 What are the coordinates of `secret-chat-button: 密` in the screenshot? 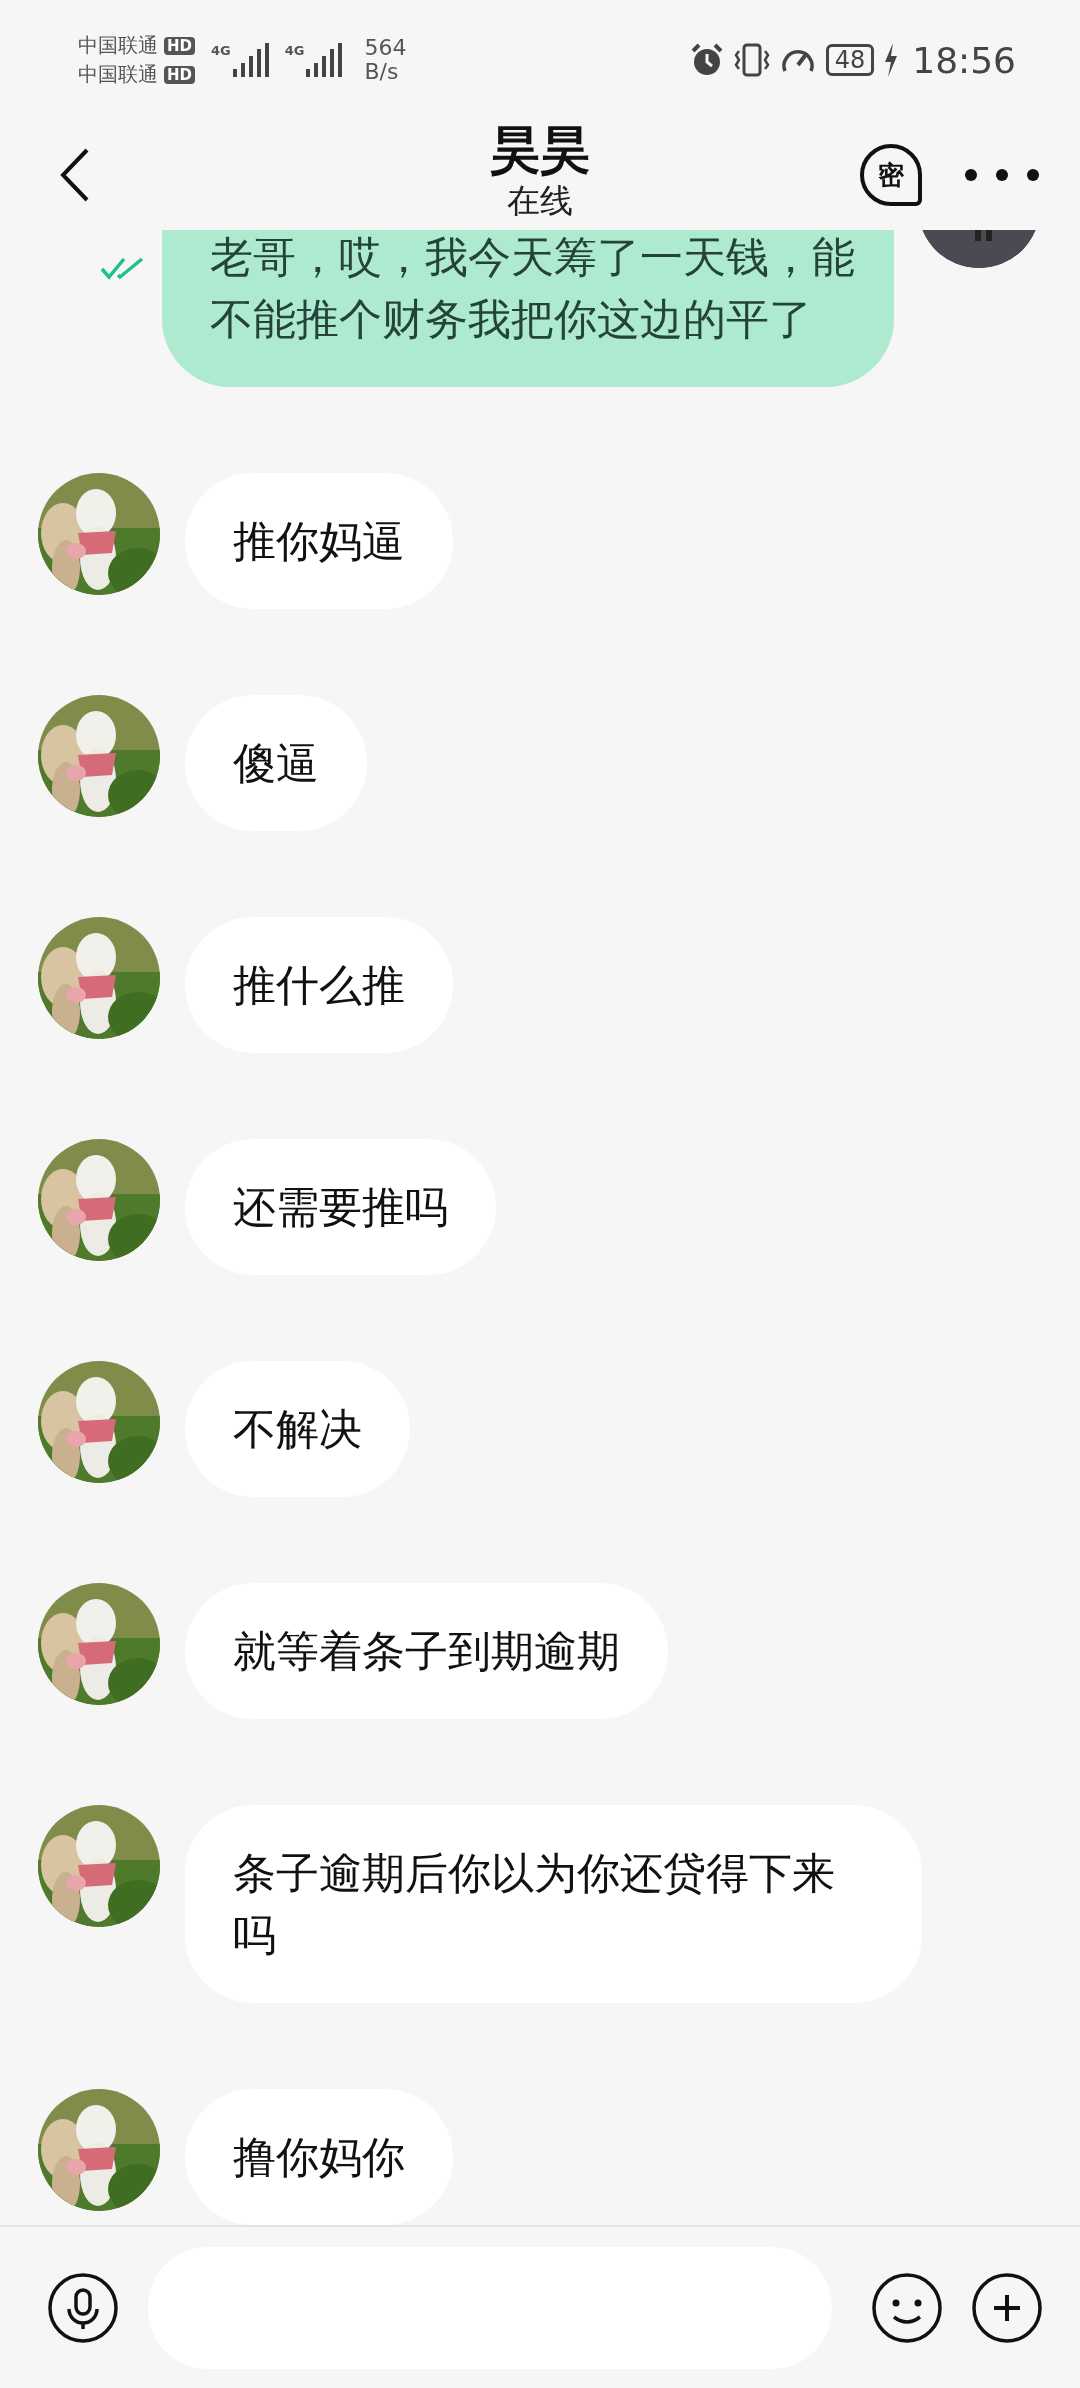 It's located at (891, 175).